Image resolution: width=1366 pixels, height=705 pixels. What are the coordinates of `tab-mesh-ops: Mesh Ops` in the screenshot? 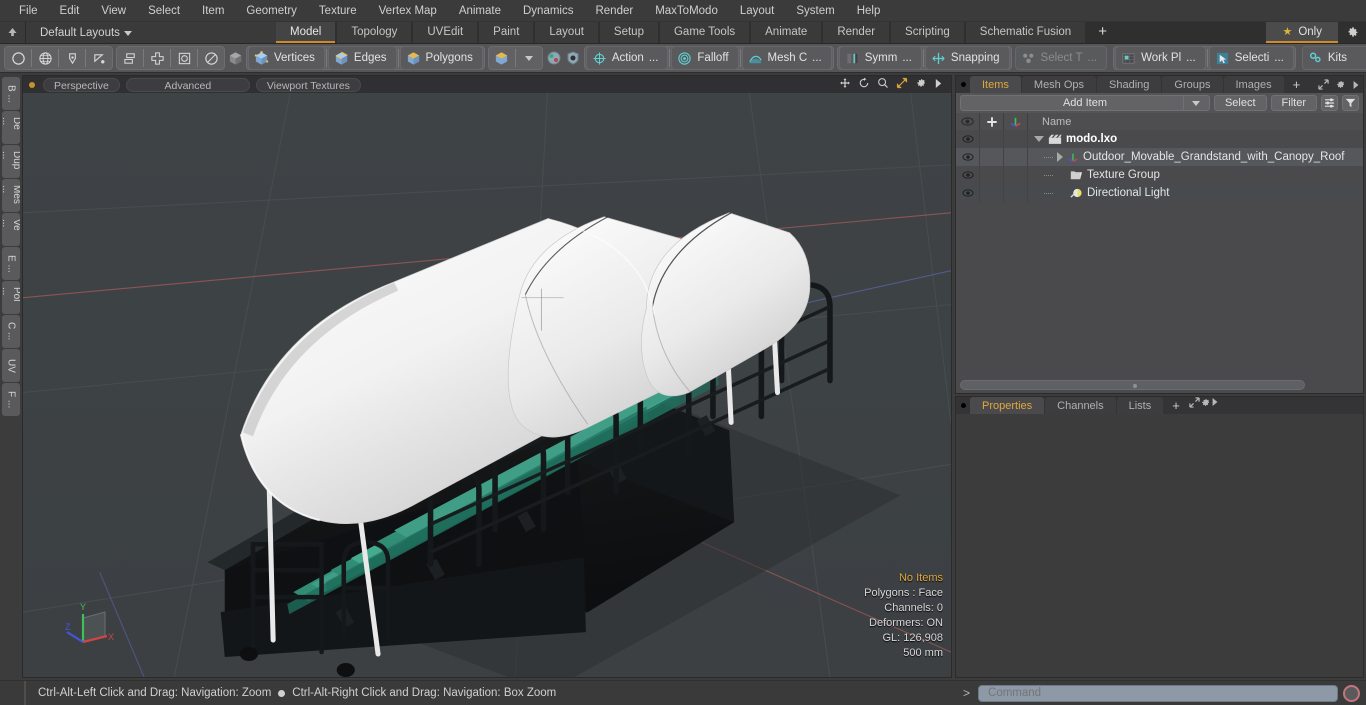 It's located at (1059, 84).